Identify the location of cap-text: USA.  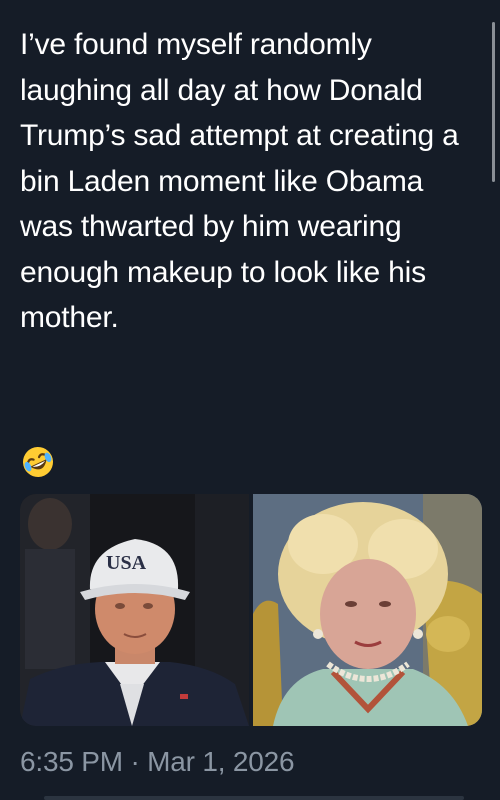
(126, 563).